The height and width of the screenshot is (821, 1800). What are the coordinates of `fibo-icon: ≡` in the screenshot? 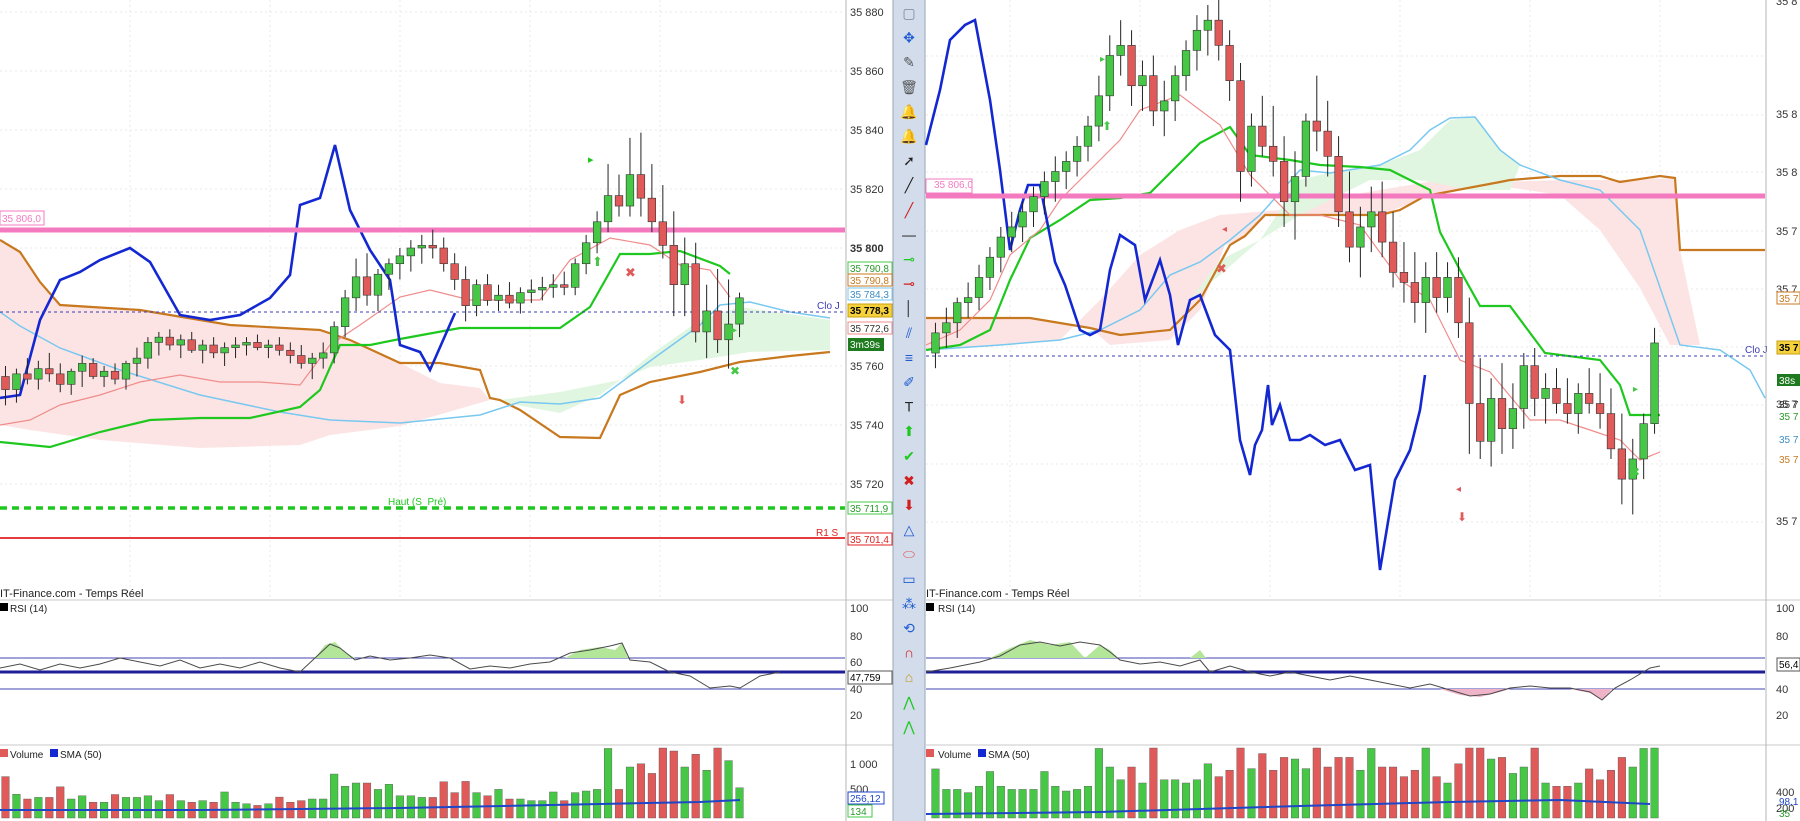 It's located at (909, 357).